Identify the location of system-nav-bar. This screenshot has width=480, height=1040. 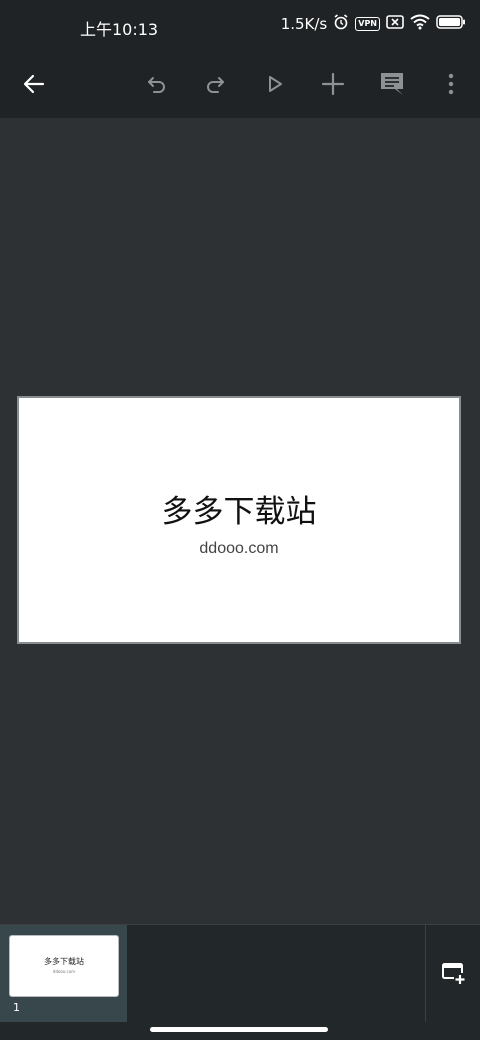
(240, 1031).